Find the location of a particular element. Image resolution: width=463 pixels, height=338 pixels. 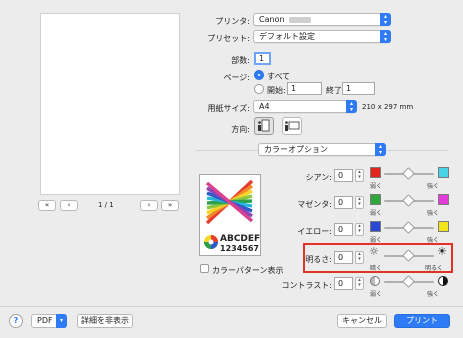

yellow-stepper: ▴ ▾ is located at coordinates (359, 229).